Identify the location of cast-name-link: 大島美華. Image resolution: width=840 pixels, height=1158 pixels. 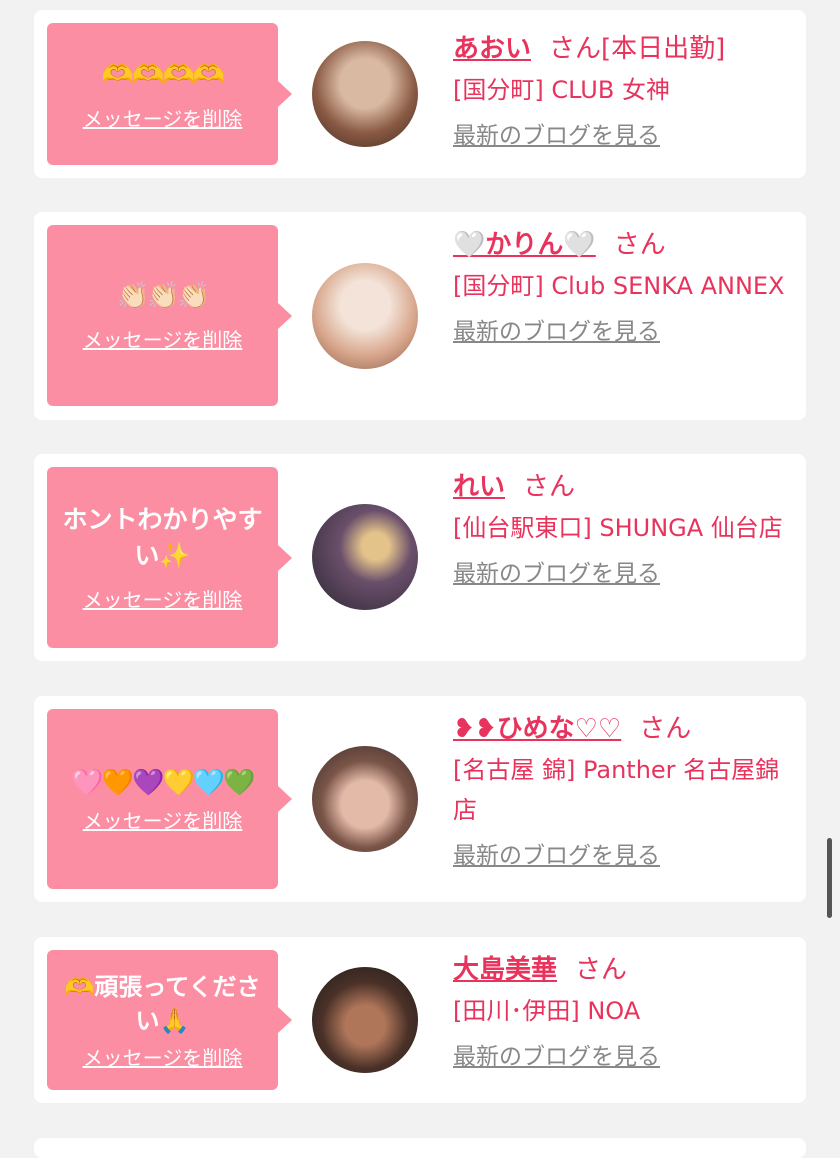
(505, 970).